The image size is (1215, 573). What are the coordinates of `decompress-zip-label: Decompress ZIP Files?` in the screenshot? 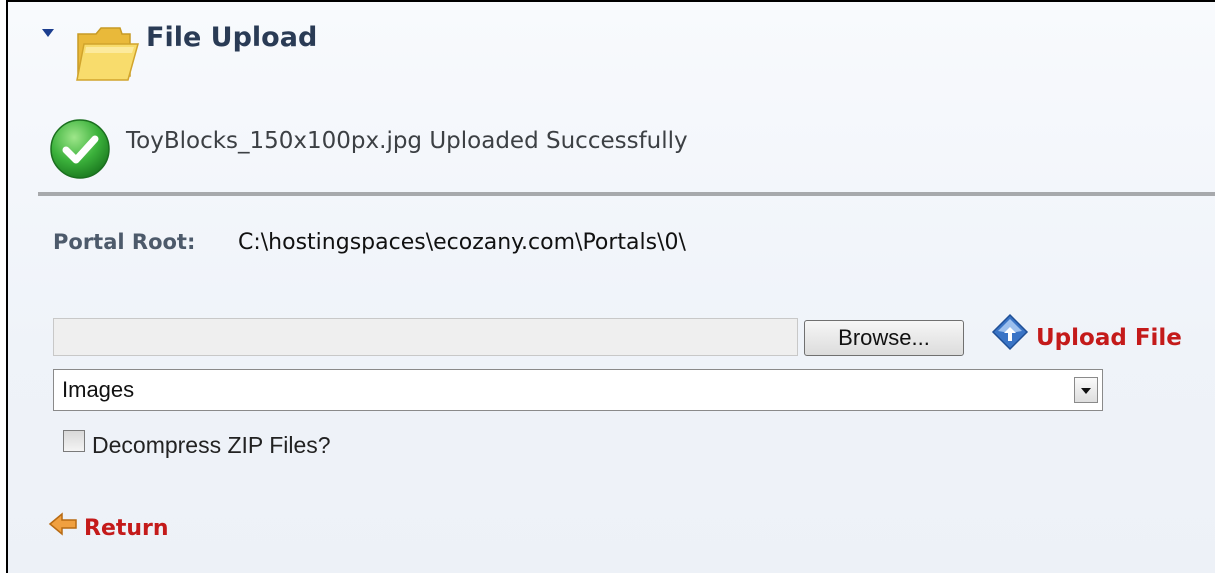 It's located at (211, 445).